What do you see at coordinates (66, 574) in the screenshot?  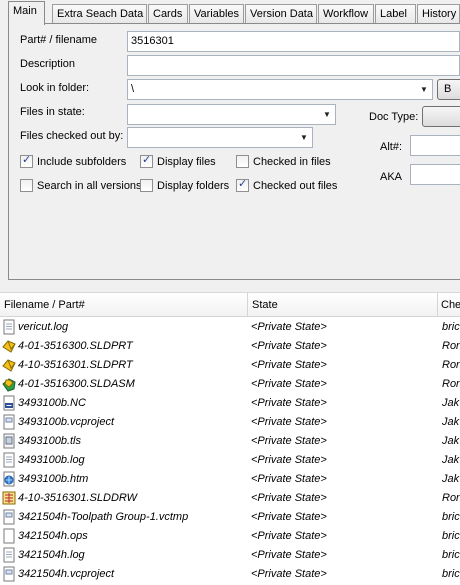 I see `row-filename: 3421504h.vcproject` at bounding box center [66, 574].